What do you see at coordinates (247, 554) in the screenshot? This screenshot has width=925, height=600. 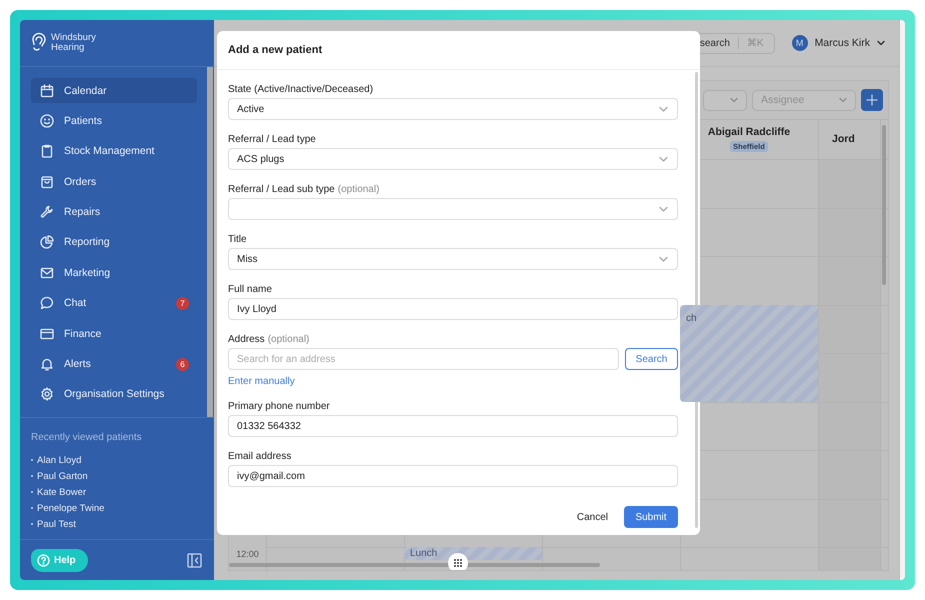 I see `time-label: 12:00` at bounding box center [247, 554].